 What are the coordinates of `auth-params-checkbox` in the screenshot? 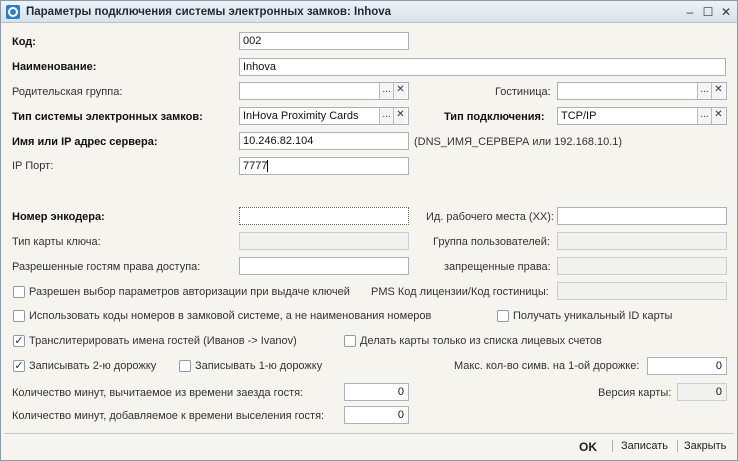 It's located at (19, 292).